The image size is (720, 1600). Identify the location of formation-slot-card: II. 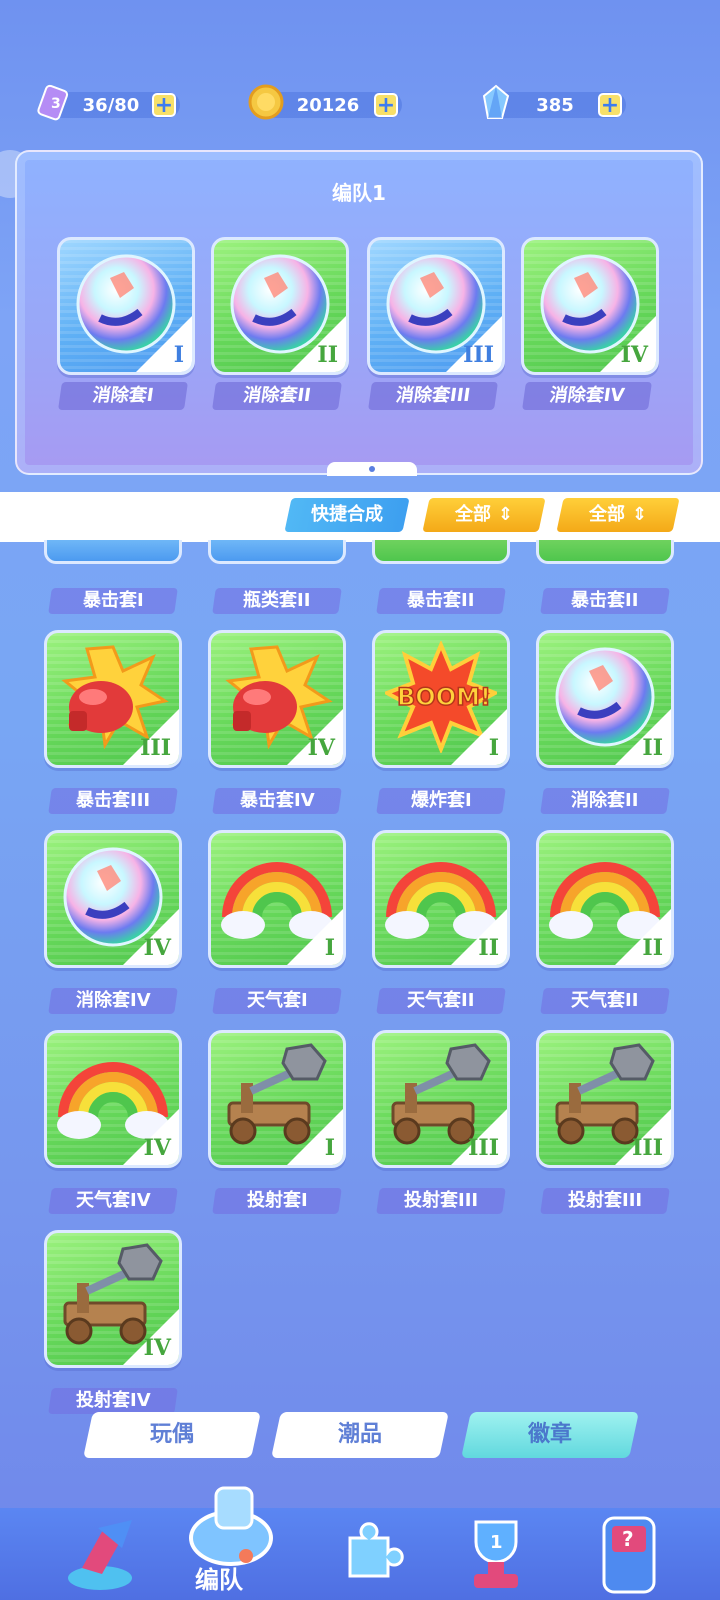
(280, 306).